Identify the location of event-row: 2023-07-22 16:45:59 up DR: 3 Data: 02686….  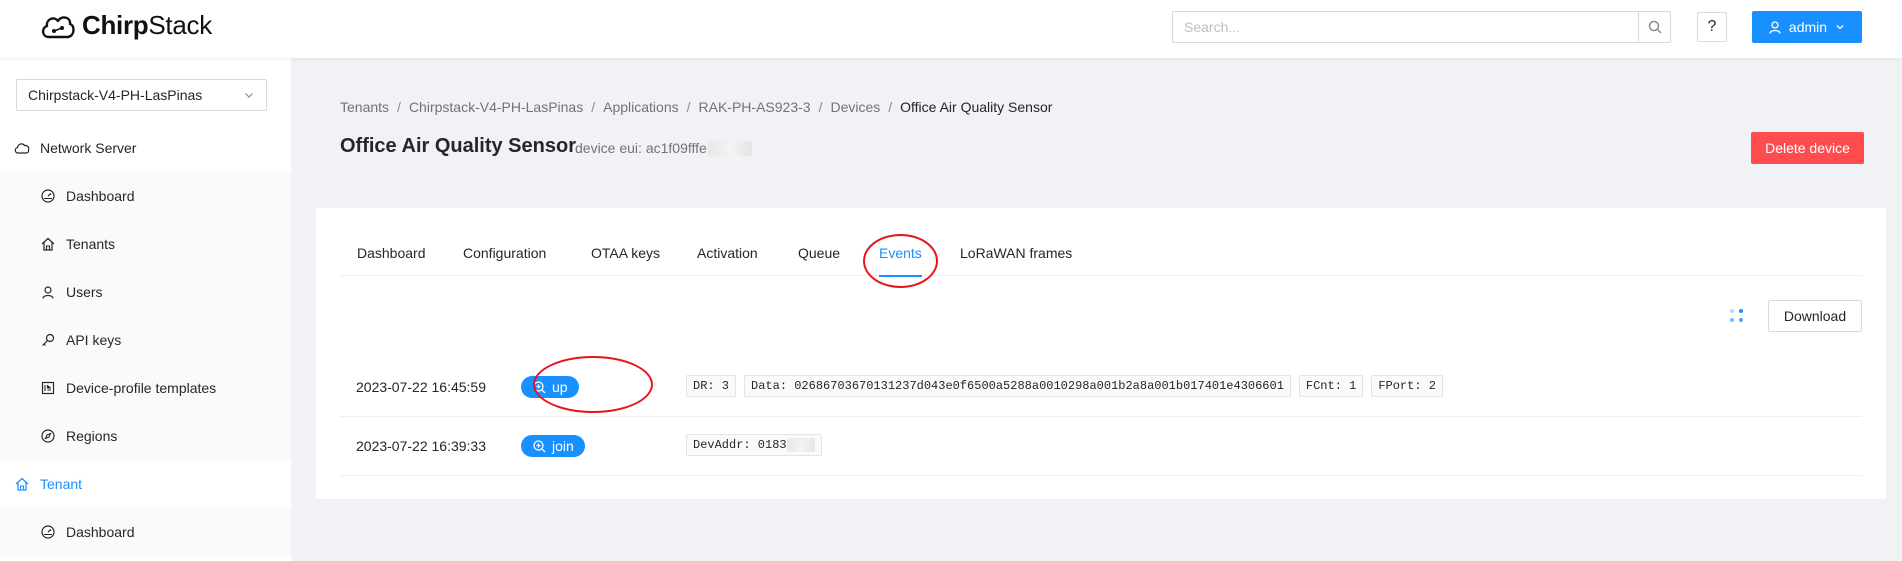
(1101, 387).